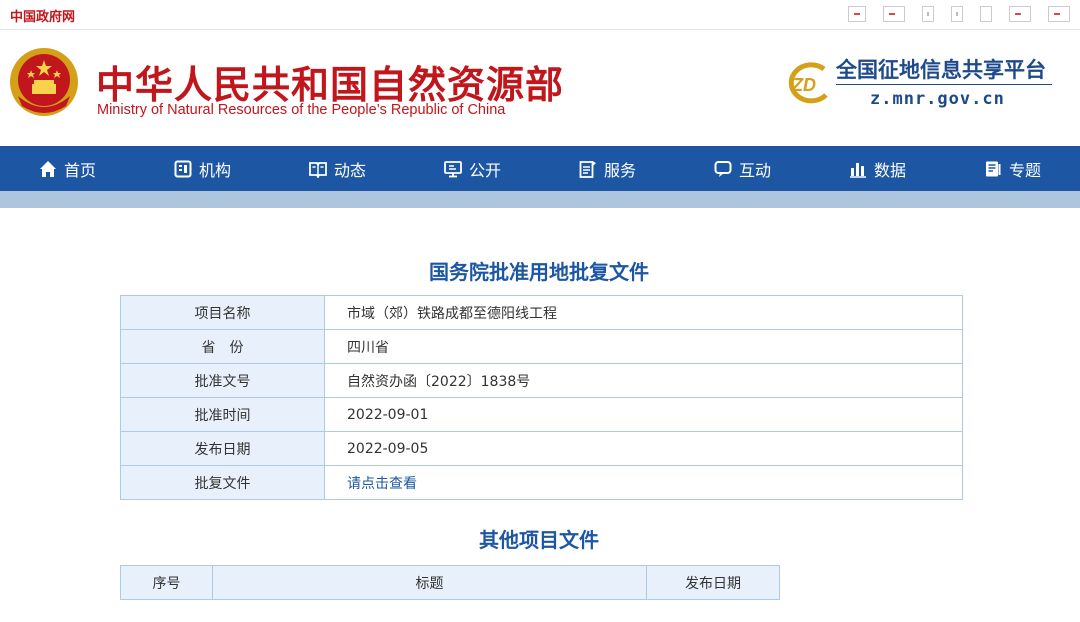 The width and height of the screenshot is (1080, 622). What do you see at coordinates (957, 14) in the screenshot?
I see `language-icon` at bounding box center [957, 14].